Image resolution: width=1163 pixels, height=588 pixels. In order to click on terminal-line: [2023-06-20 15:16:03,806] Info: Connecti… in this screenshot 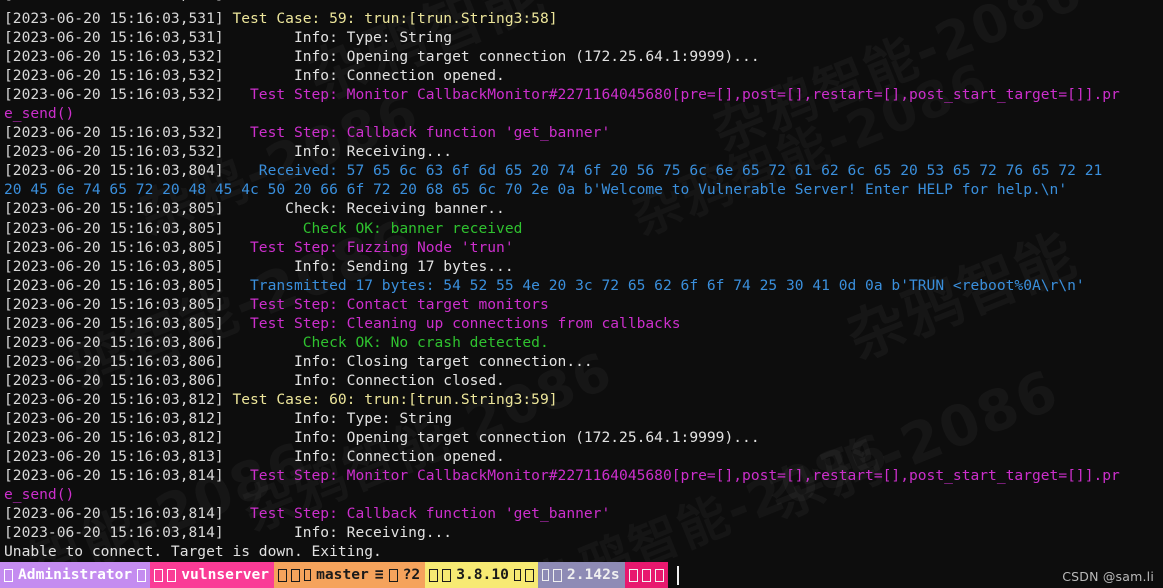, I will do `click(581, 380)`.